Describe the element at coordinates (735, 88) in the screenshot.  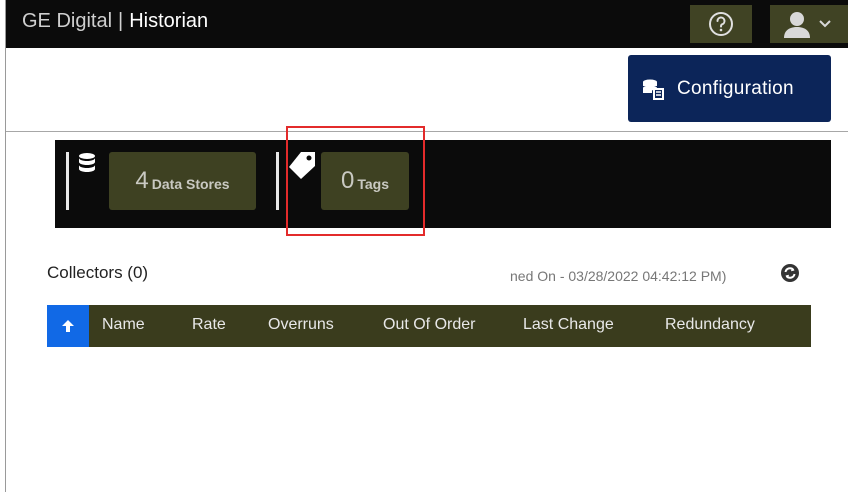
I see `configuration-label: Configuration` at that location.